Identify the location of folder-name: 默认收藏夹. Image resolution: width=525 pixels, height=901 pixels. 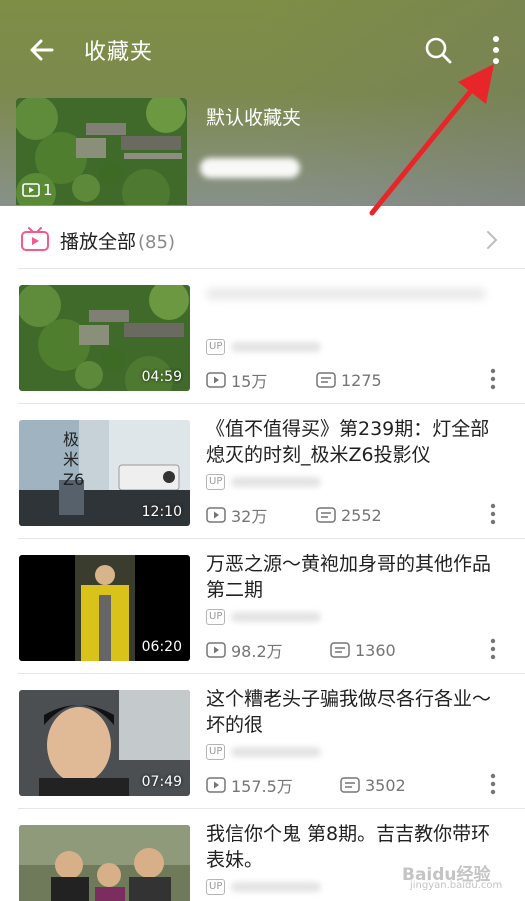
(254, 118).